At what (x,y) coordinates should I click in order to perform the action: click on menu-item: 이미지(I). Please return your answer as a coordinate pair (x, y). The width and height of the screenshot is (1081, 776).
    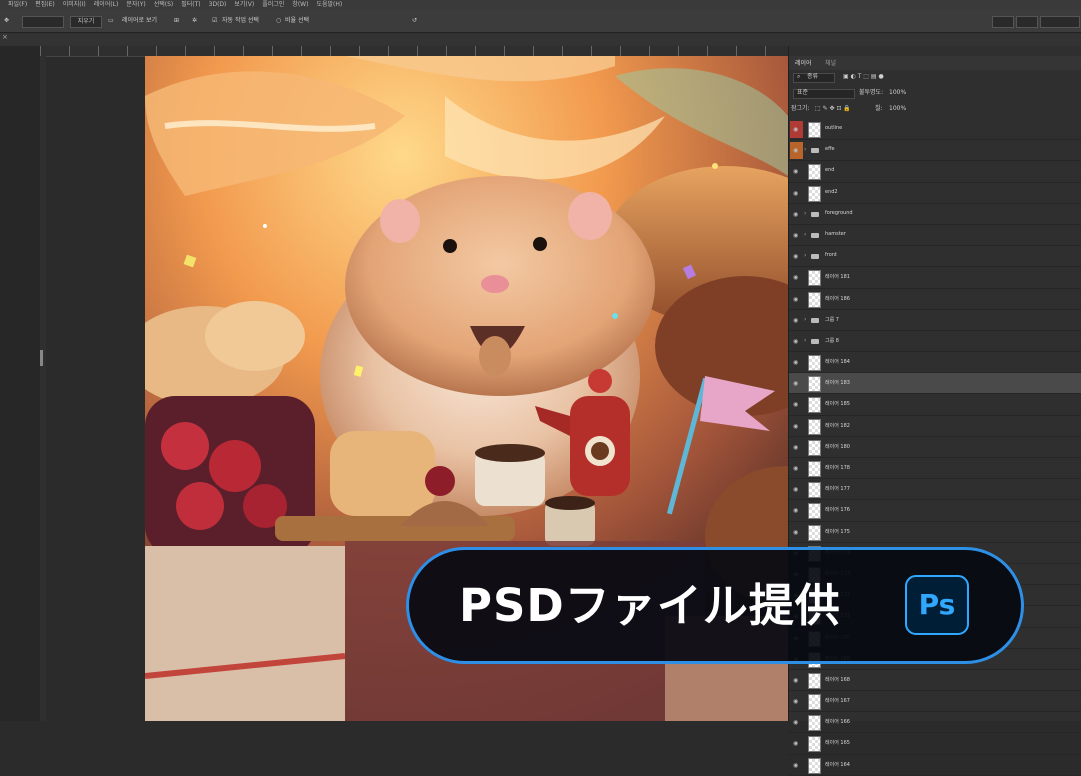
    Looking at the image, I should click on (74, 4).